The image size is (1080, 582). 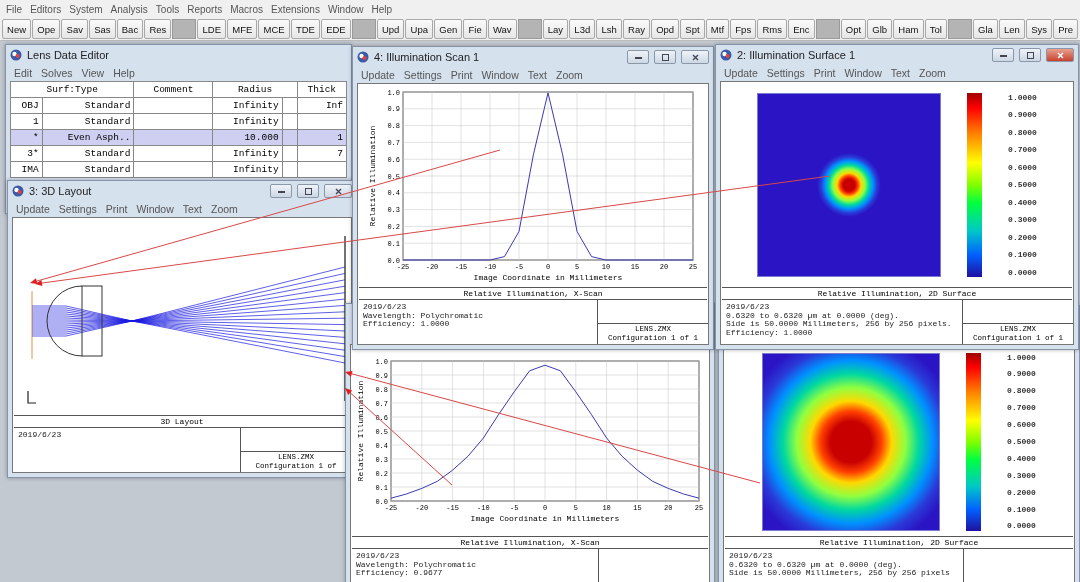 I want to click on menu-item: Edit, so click(x=23, y=73).